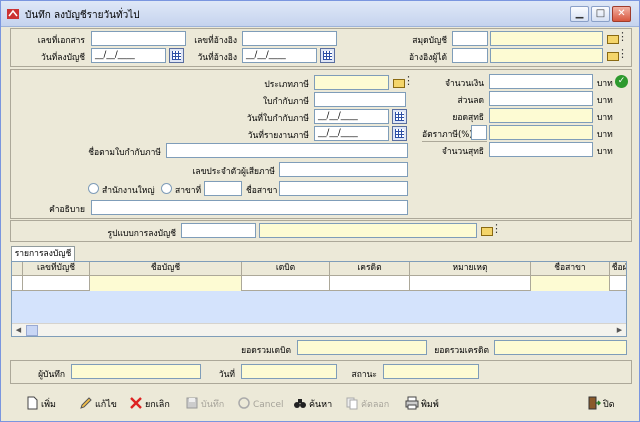 The height and width of the screenshot is (422, 640). I want to click on ref-to-lookup-icon, so click(617, 55).